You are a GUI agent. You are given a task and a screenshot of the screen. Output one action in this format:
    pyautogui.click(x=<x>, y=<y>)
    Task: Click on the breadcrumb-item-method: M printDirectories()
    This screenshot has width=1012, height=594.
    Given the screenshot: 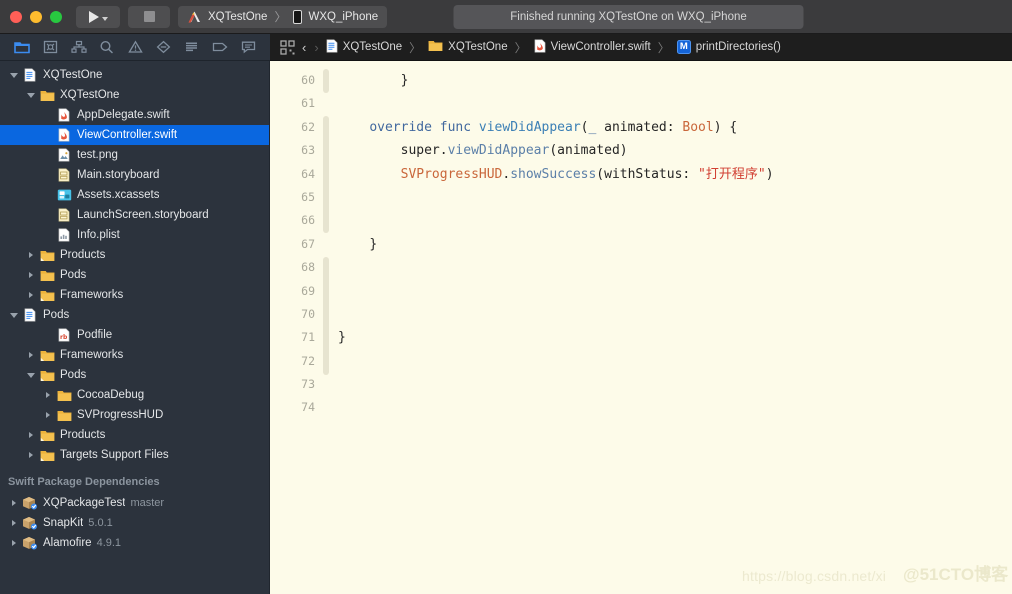 What is the action you would take?
    pyautogui.click(x=728, y=47)
    